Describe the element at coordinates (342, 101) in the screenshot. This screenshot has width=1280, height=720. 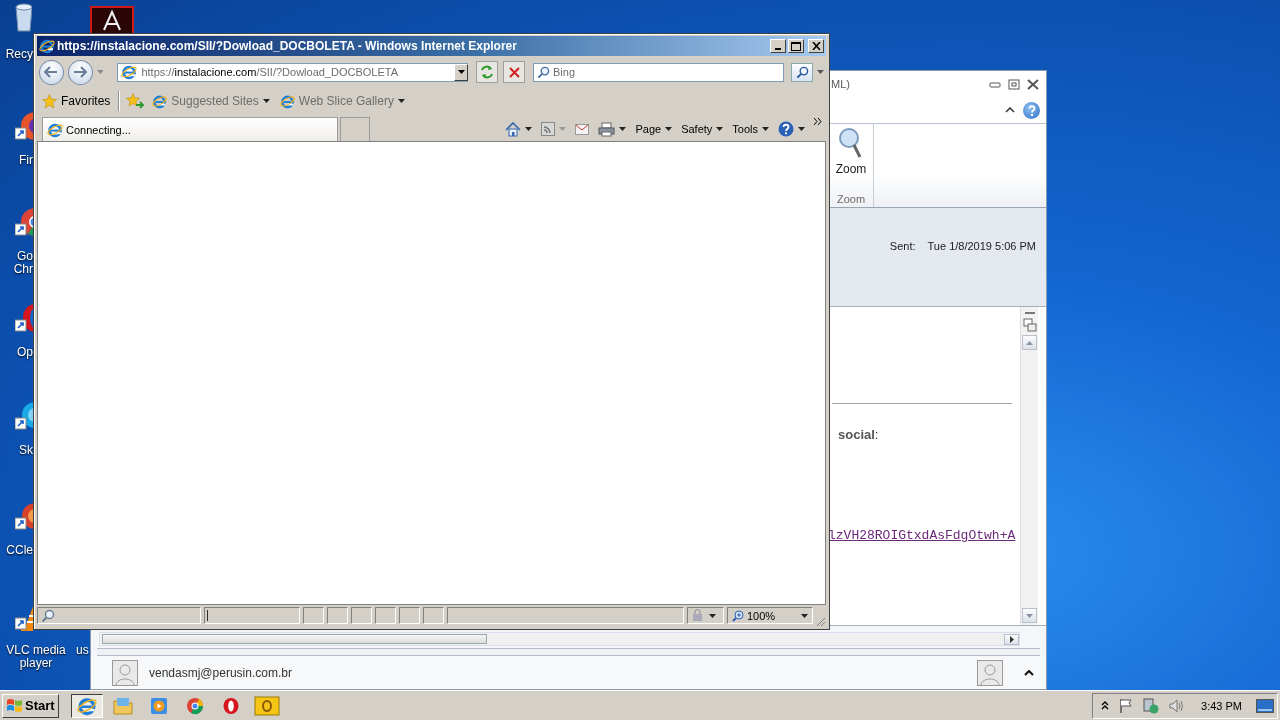
I see `favorites-bar-item: Web Slice Gallery` at that location.